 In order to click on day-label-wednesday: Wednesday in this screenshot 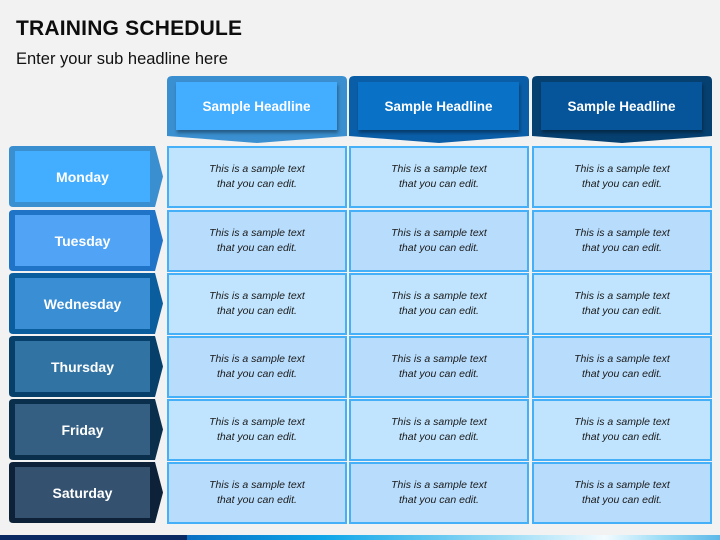, I will do `click(87, 303)`.